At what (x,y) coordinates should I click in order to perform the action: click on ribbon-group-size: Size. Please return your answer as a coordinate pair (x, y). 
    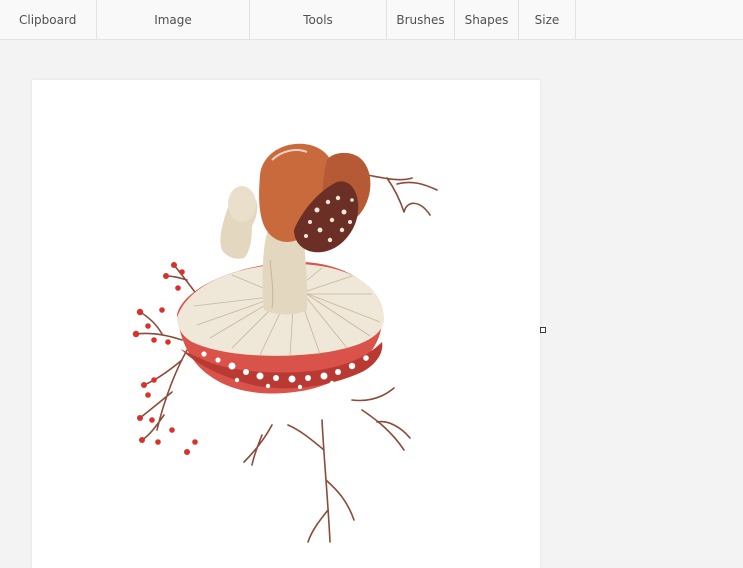
    Looking at the image, I should click on (547, 19).